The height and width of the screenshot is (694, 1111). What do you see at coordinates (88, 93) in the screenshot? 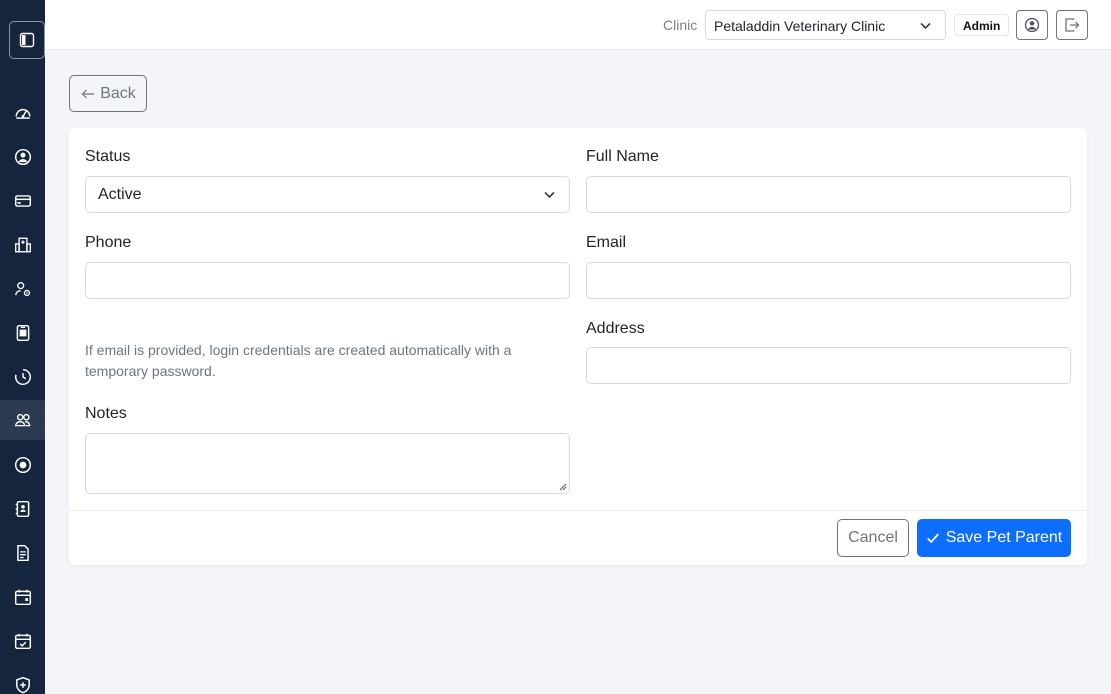
I see `arrow-left-icon` at bounding box center [88, 93].